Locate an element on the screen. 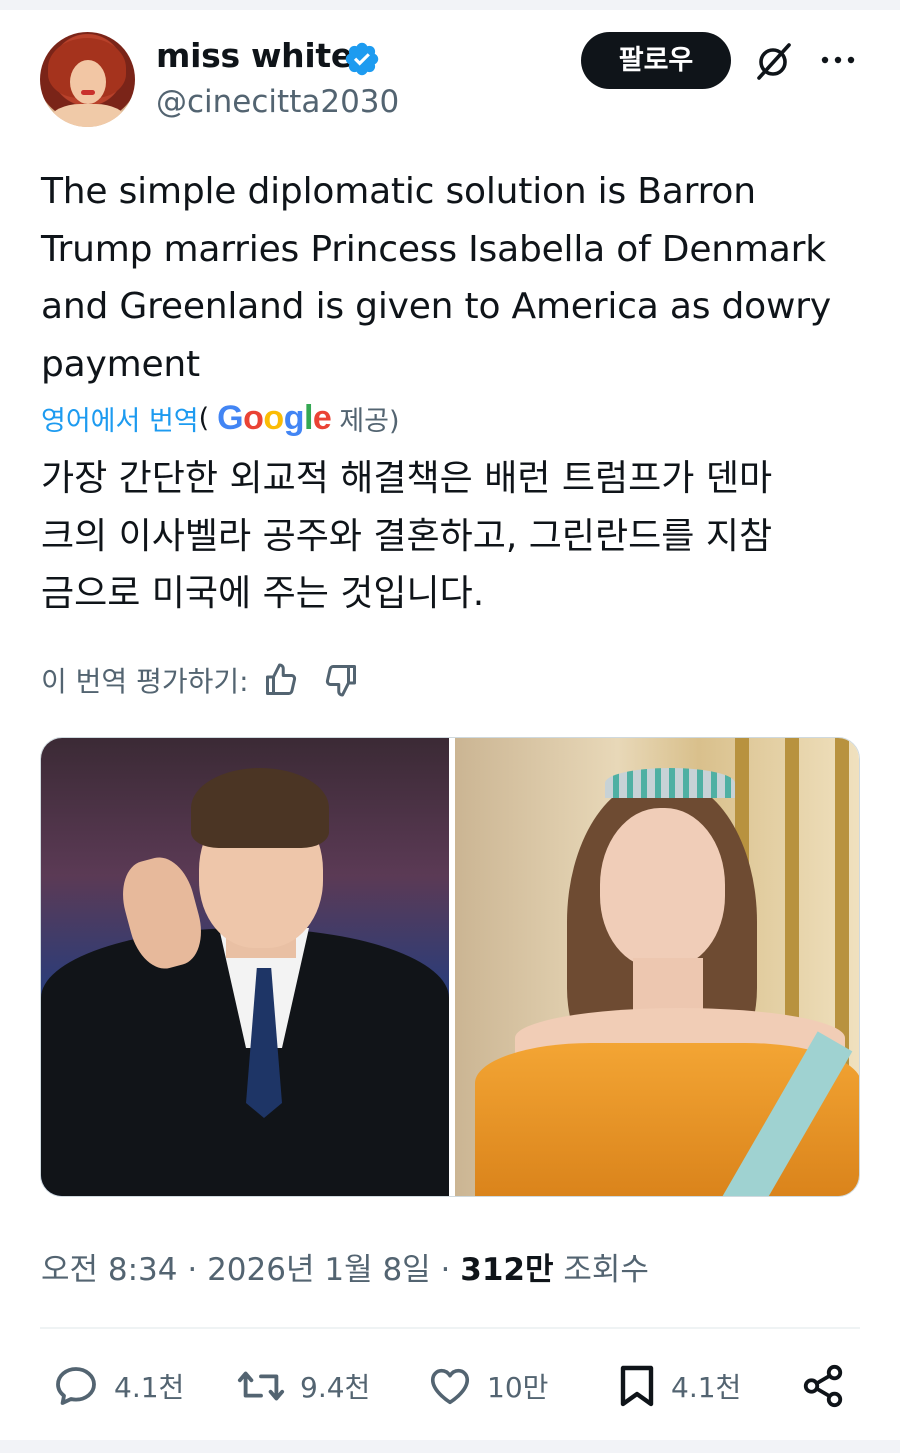 This screenshot has width=900, height=1453. tweet-text-line: The simple diplomatic solution is Barron is located at coordinates (398, 191).